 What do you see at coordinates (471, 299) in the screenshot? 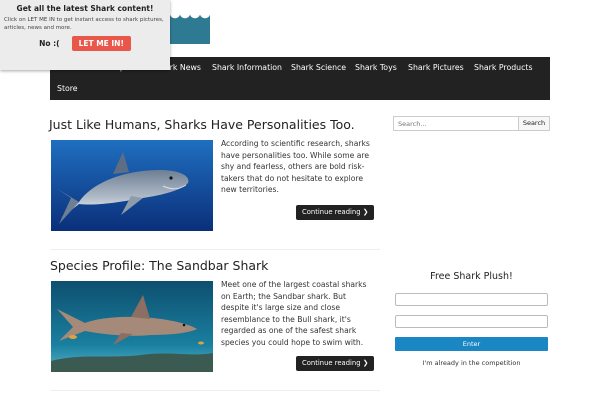
I see `name-field` at bounding box center [471, 299].